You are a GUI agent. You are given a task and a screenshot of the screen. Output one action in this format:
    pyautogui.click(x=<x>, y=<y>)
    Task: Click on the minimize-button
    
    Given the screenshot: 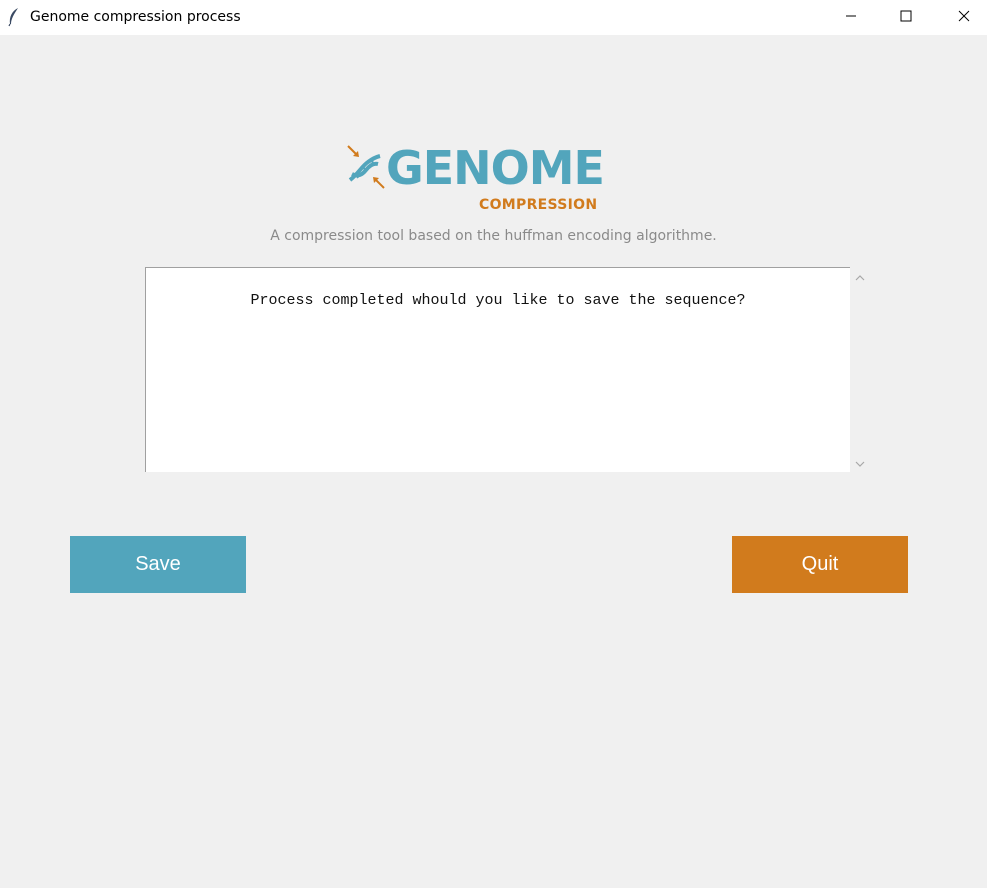 What is the action you would take?
    pyautogui.click(x=851, y=17)
    